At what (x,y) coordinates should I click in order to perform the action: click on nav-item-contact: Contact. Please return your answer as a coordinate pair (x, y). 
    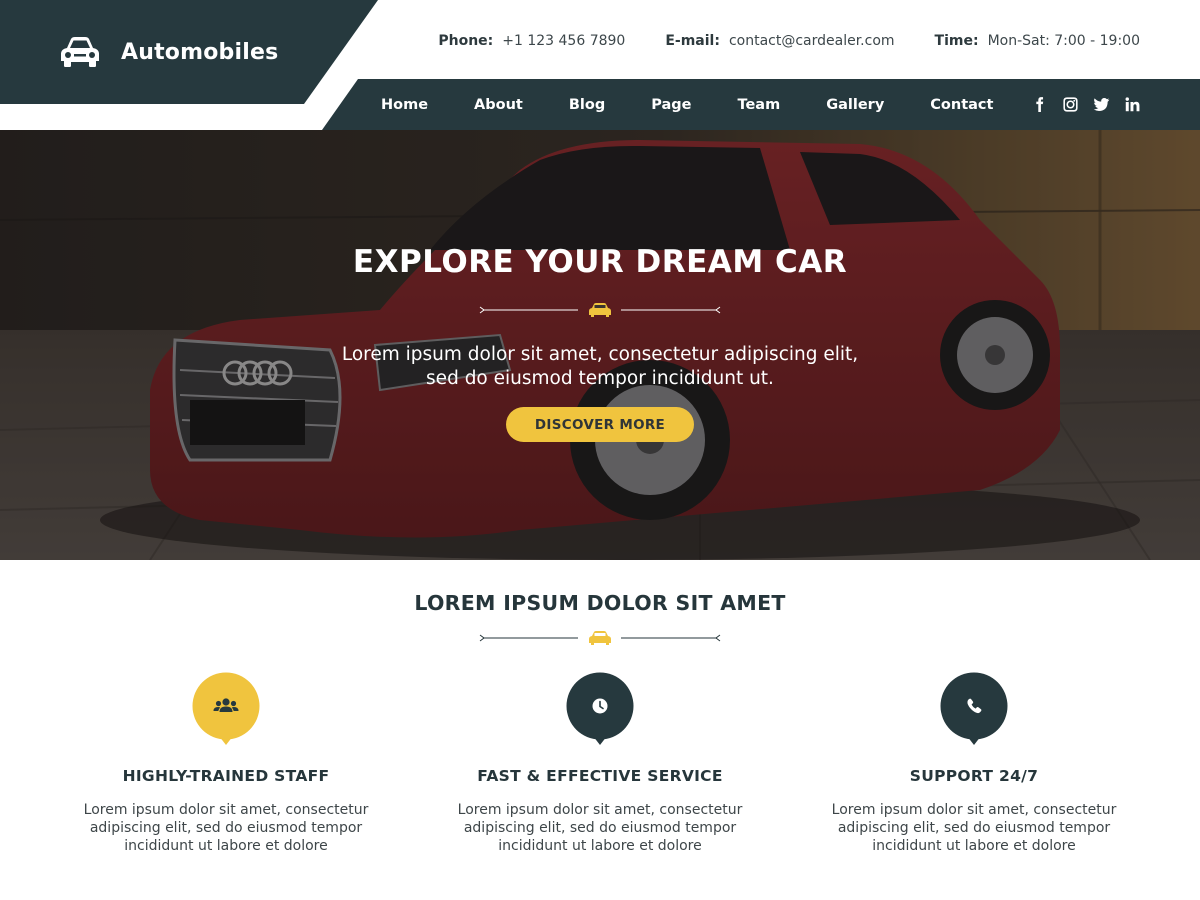
    Looking at the image, I should click on (961, 105).